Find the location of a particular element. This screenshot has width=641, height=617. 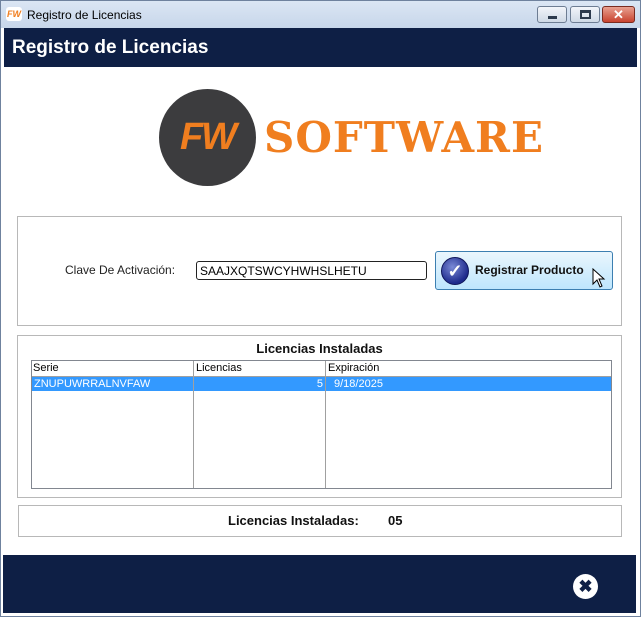

software-wordmark: SOFTWARE is located at coordinates (404, 137).